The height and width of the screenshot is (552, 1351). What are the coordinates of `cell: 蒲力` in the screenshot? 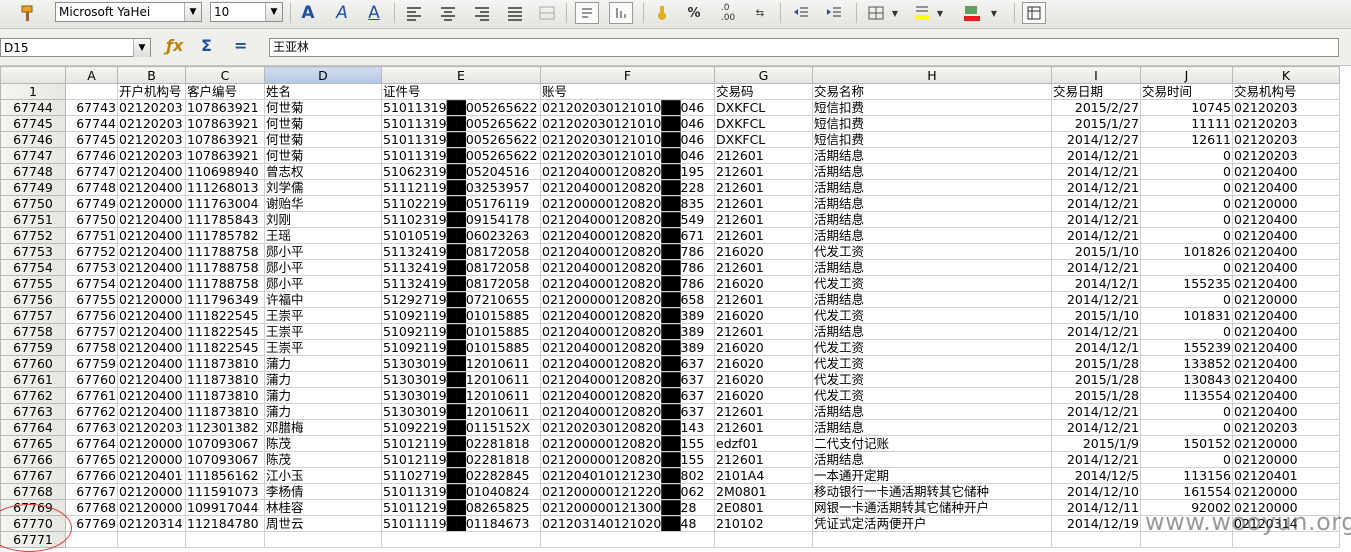 It's located at (323, 379).